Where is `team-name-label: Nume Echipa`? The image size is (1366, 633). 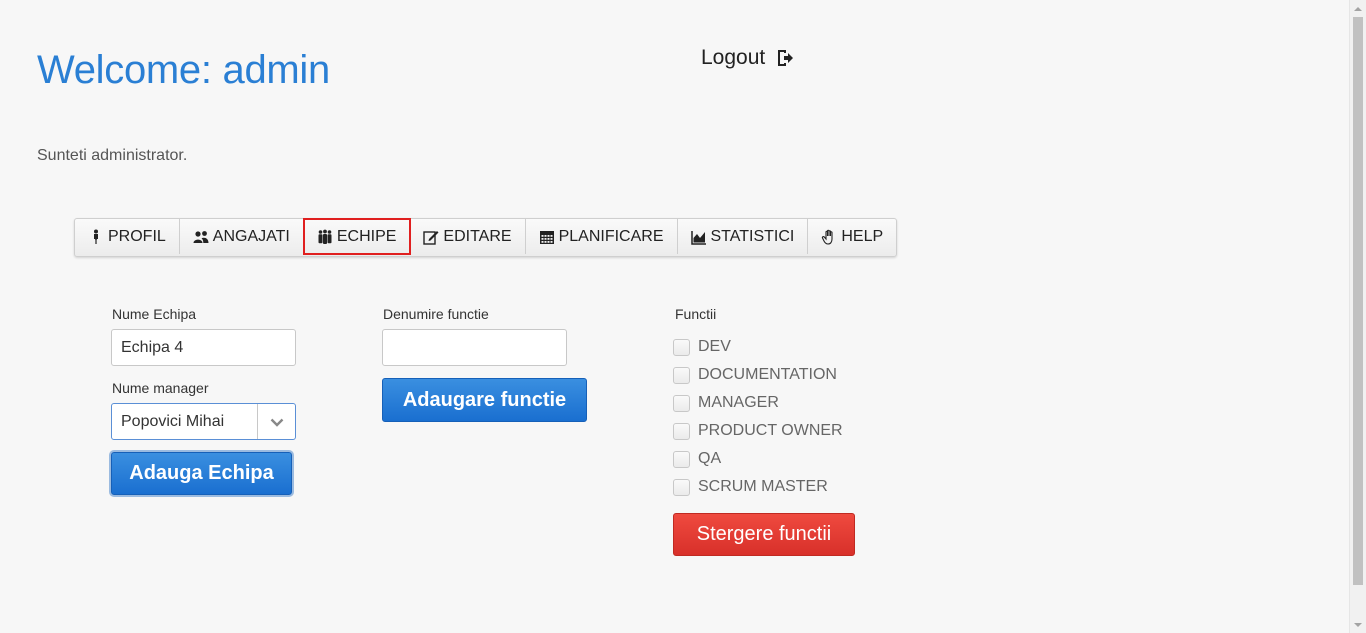 team-name-label: Nume Echipa is located at coordinates (154, 314).